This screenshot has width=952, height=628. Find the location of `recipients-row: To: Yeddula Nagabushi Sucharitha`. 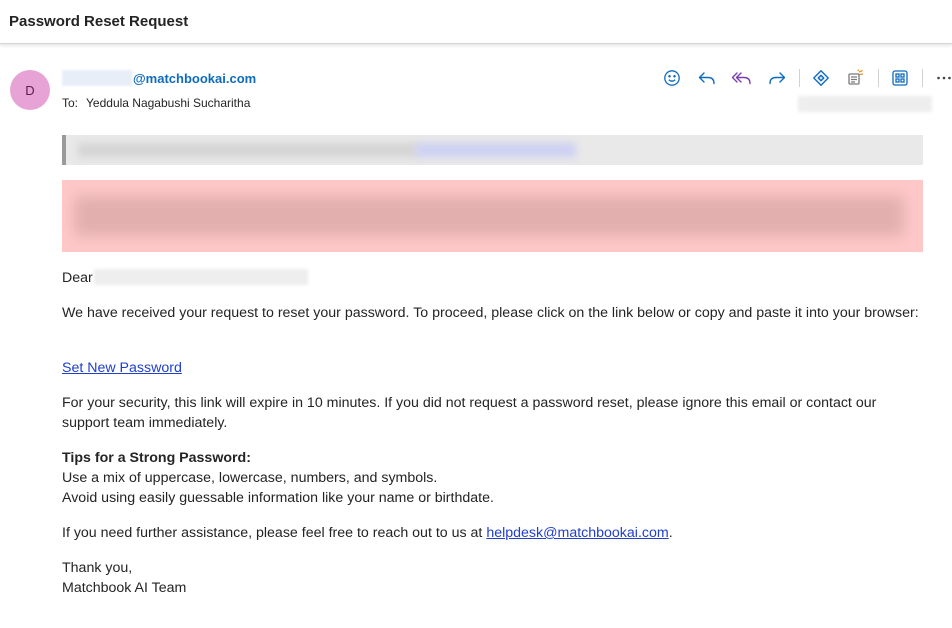

recipients-row: To: Yeddula Nagabushi Sucharitha is located at coordinates (156, 103).